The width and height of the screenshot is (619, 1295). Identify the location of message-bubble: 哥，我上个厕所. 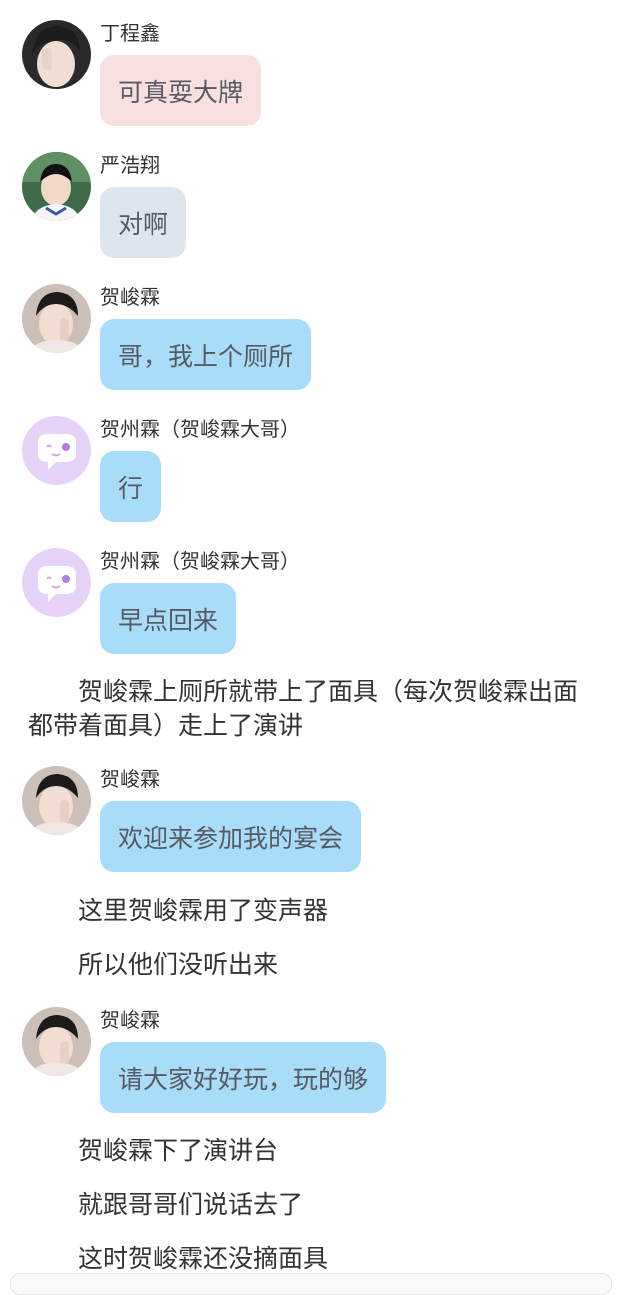
(206, 354).